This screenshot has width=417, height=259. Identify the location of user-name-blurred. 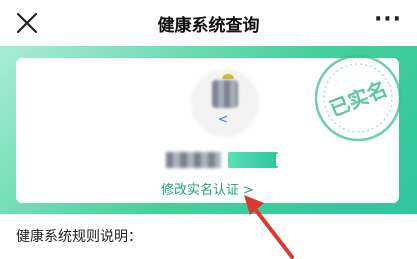
(193, 160).